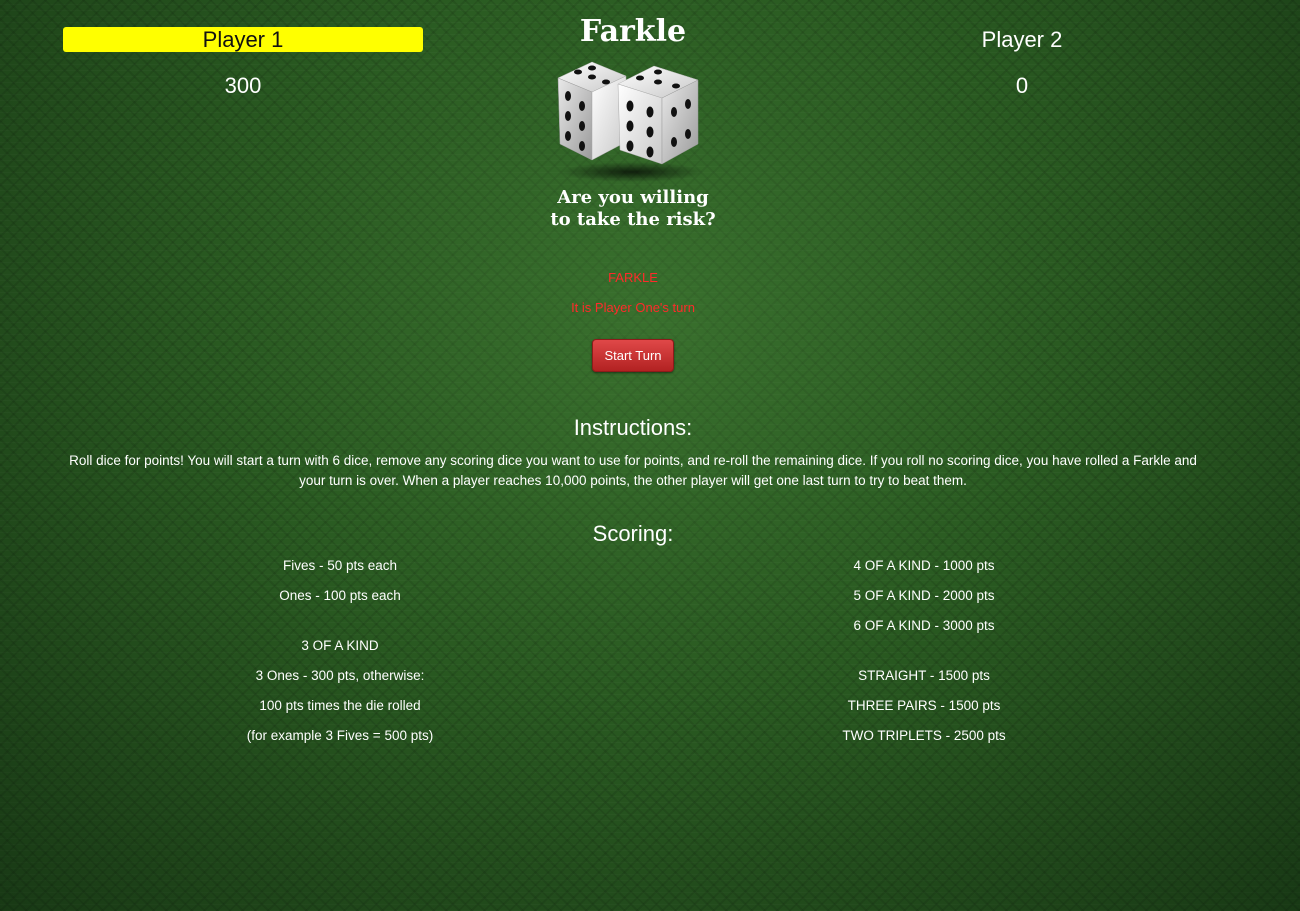 This screenshot has height=911, width=1300. Describe the element at coordinates (1022, 39) in the screenshot. I see `player2-name: Player 2` at that location.